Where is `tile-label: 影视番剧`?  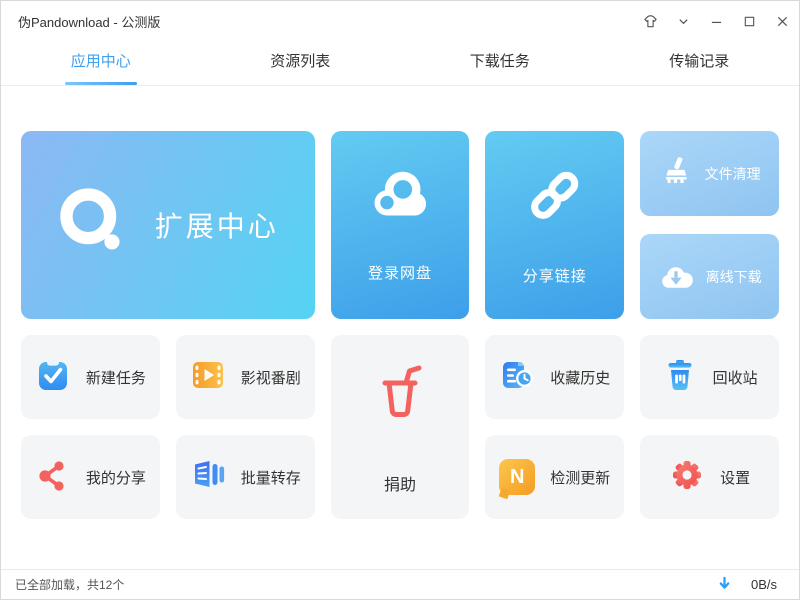 tile-label: 影视番剧 is located at coordinates (270, 378).